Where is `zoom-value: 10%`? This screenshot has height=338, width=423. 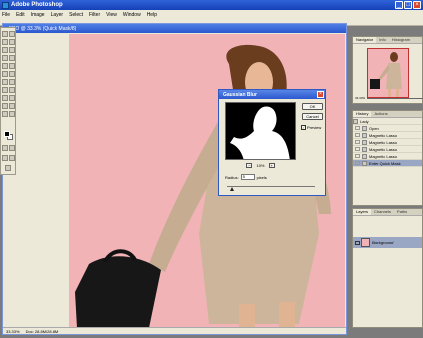 zoom-value: 10% is located at coordinates (260, 165).